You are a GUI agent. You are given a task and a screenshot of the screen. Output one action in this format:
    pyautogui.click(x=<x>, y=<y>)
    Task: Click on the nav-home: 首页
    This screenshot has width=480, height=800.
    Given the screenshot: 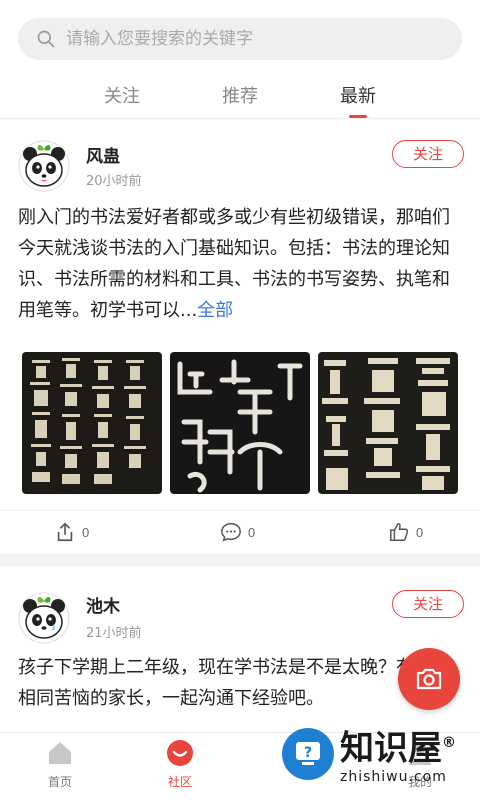 What is the action you would take?
    pyautogui.click(x=60, y=764)
    